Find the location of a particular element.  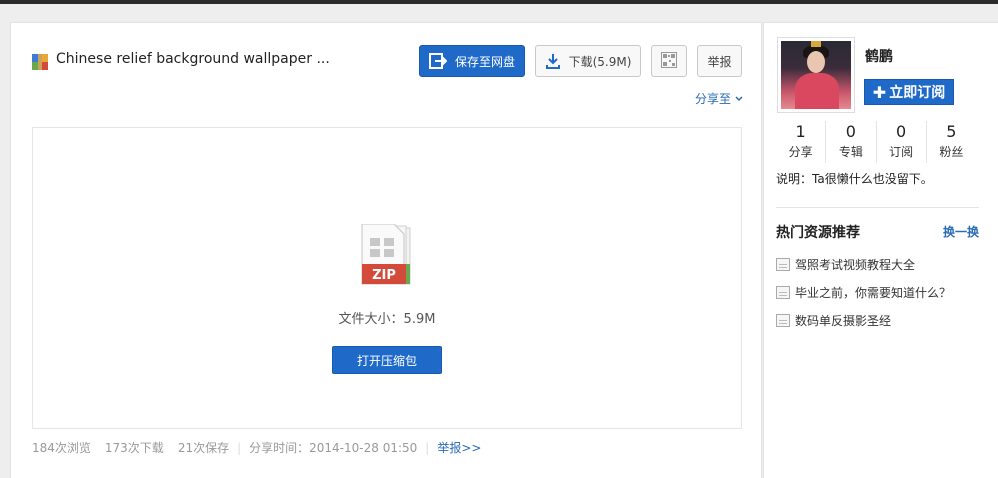

plus-icon: ✚ is located at coordinates (879, 92).